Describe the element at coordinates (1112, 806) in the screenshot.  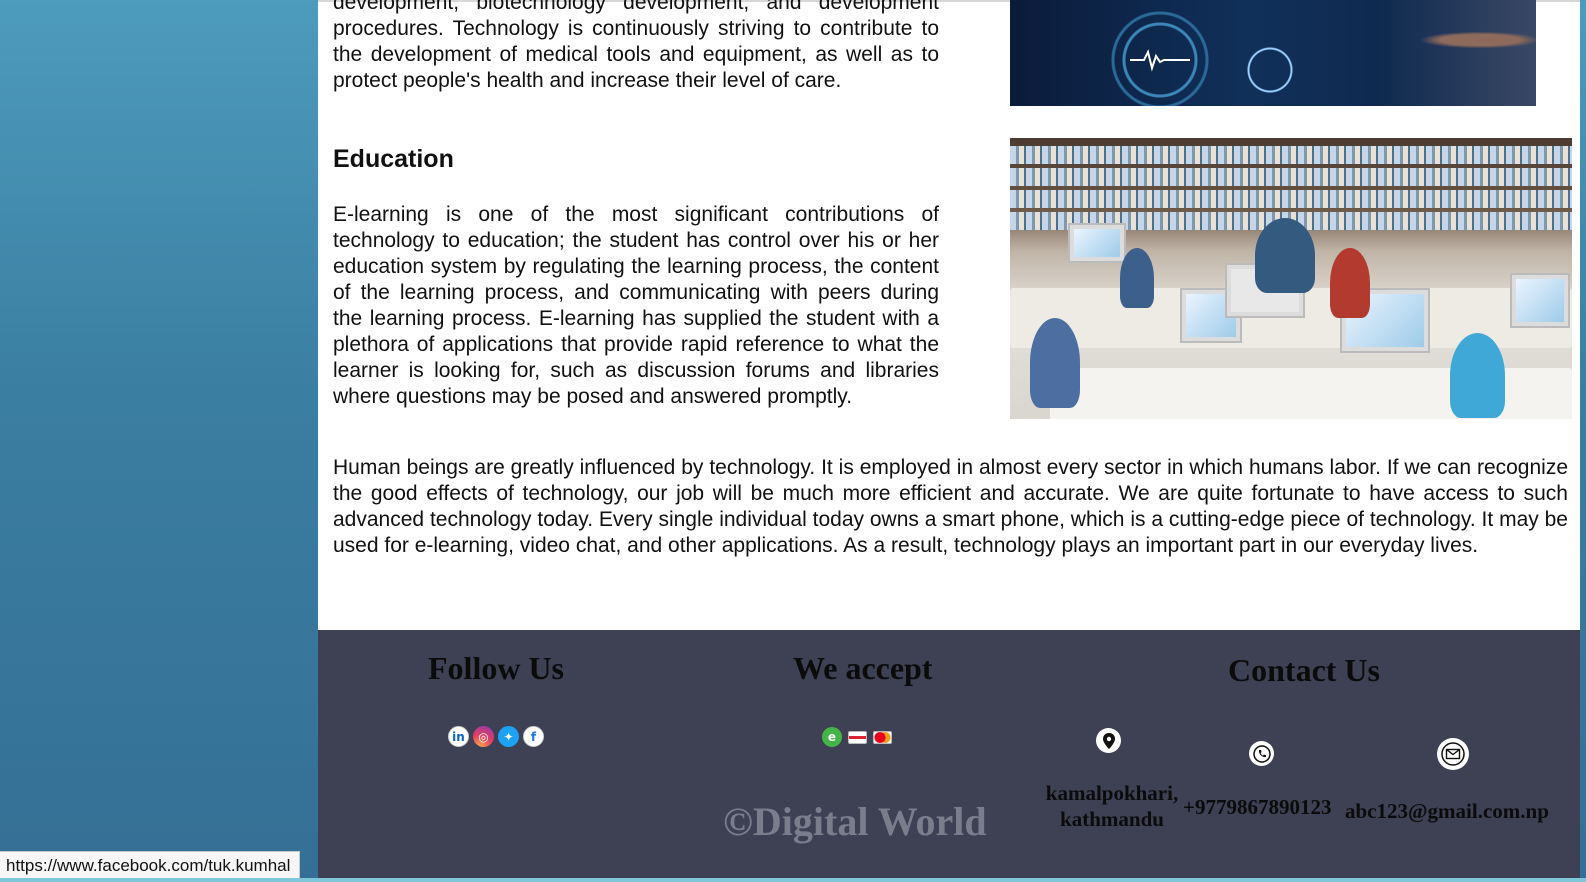
I see `contact-address: kamalpokhari, kathmandu` at that location.